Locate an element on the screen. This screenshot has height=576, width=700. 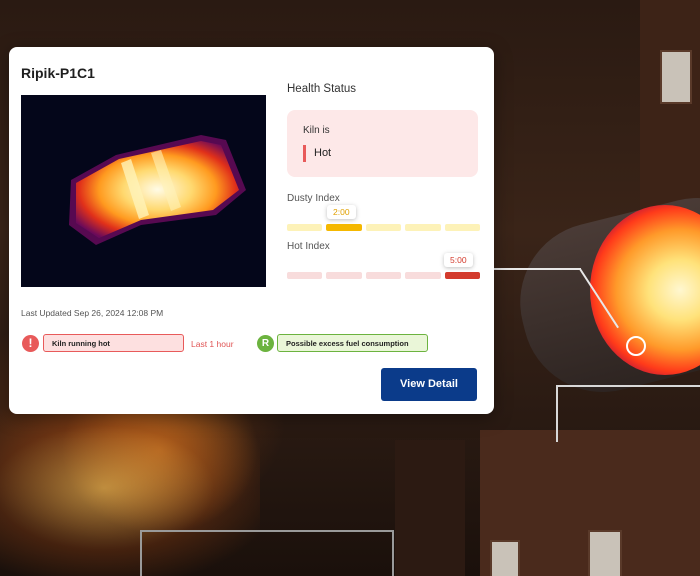
alert-kiln-hot: Kiln running hot is located at coordinates (113, 343).